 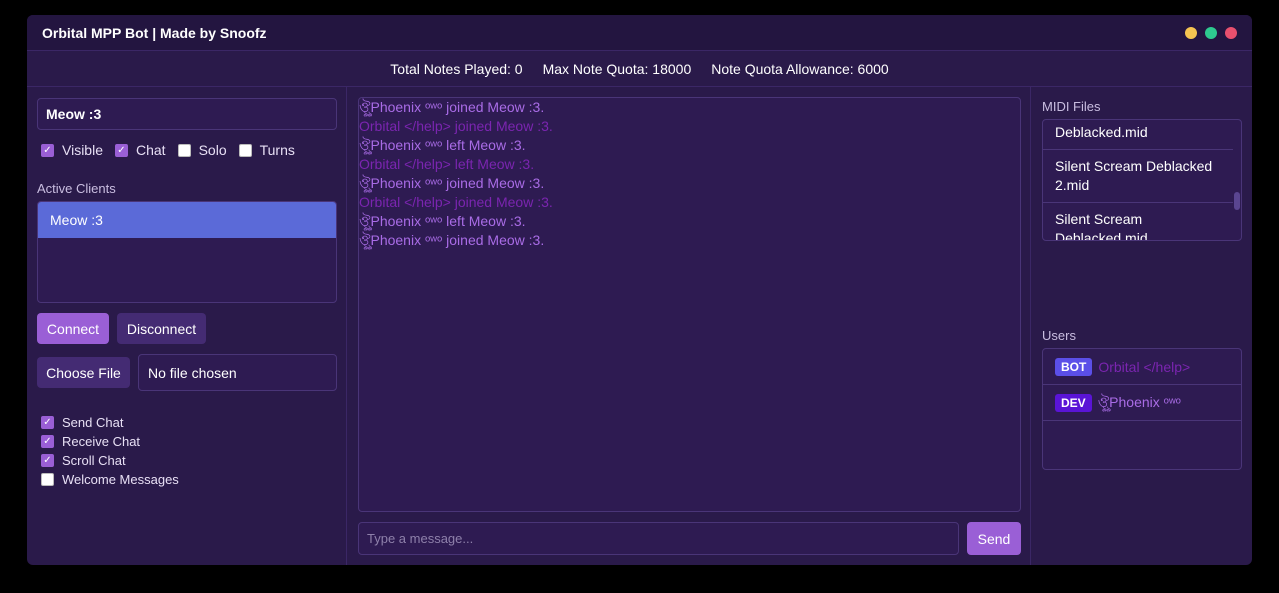 What do you see at coordinates (800, 68) in the screenshot?
I see `quota-allowance-stat: Note Quota Allowance: 6000` at bounding box center [800, 68].